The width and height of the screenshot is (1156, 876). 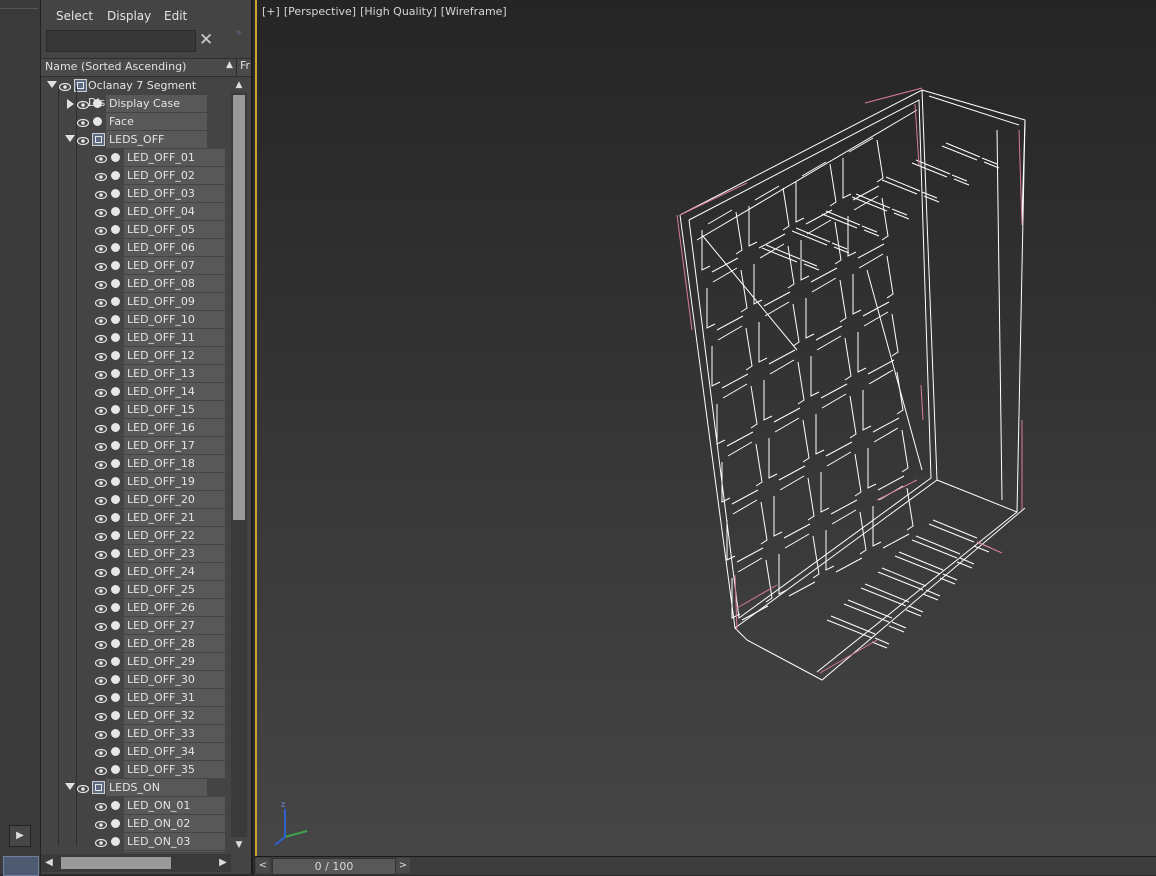 What do you see at coordinates (136, 788) in the screenshot?
I see `tree-item-leds-on: LEDS_ON` at bounding box center [136, 788].